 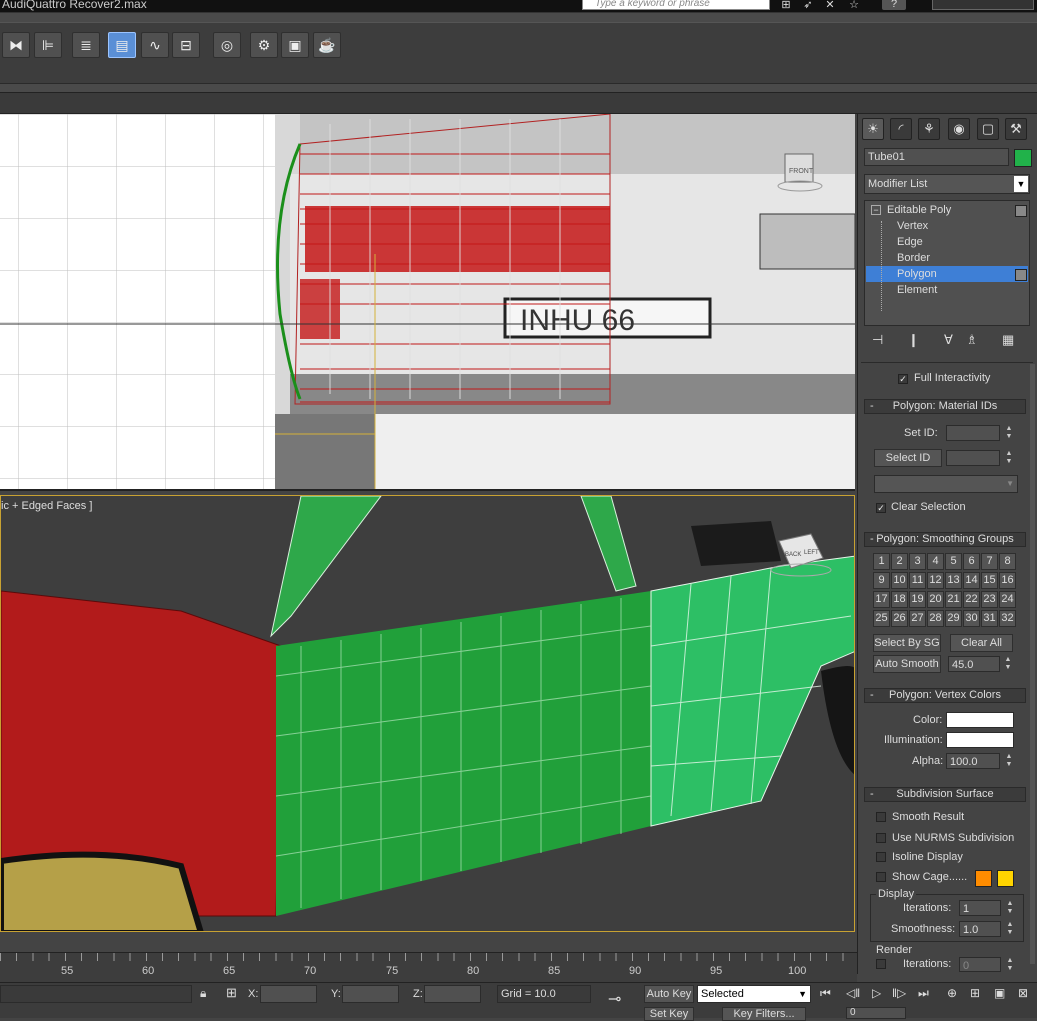 What do you see at coordinates (830, 5) in the screenshot?
I see `communication-icon: ✕` at bounding box center [830, 5].